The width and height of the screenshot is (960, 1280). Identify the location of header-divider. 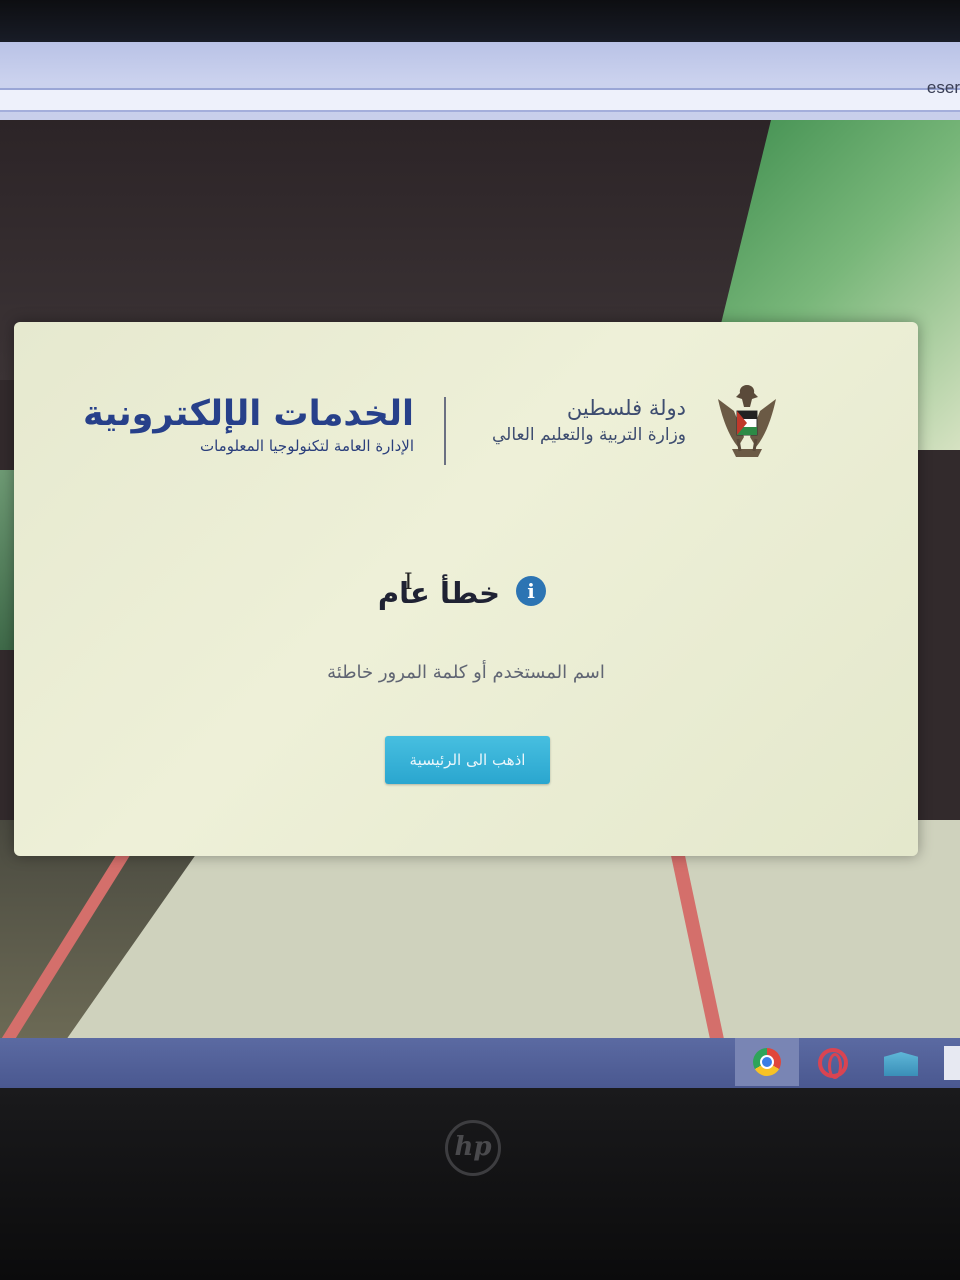
(445, 431).